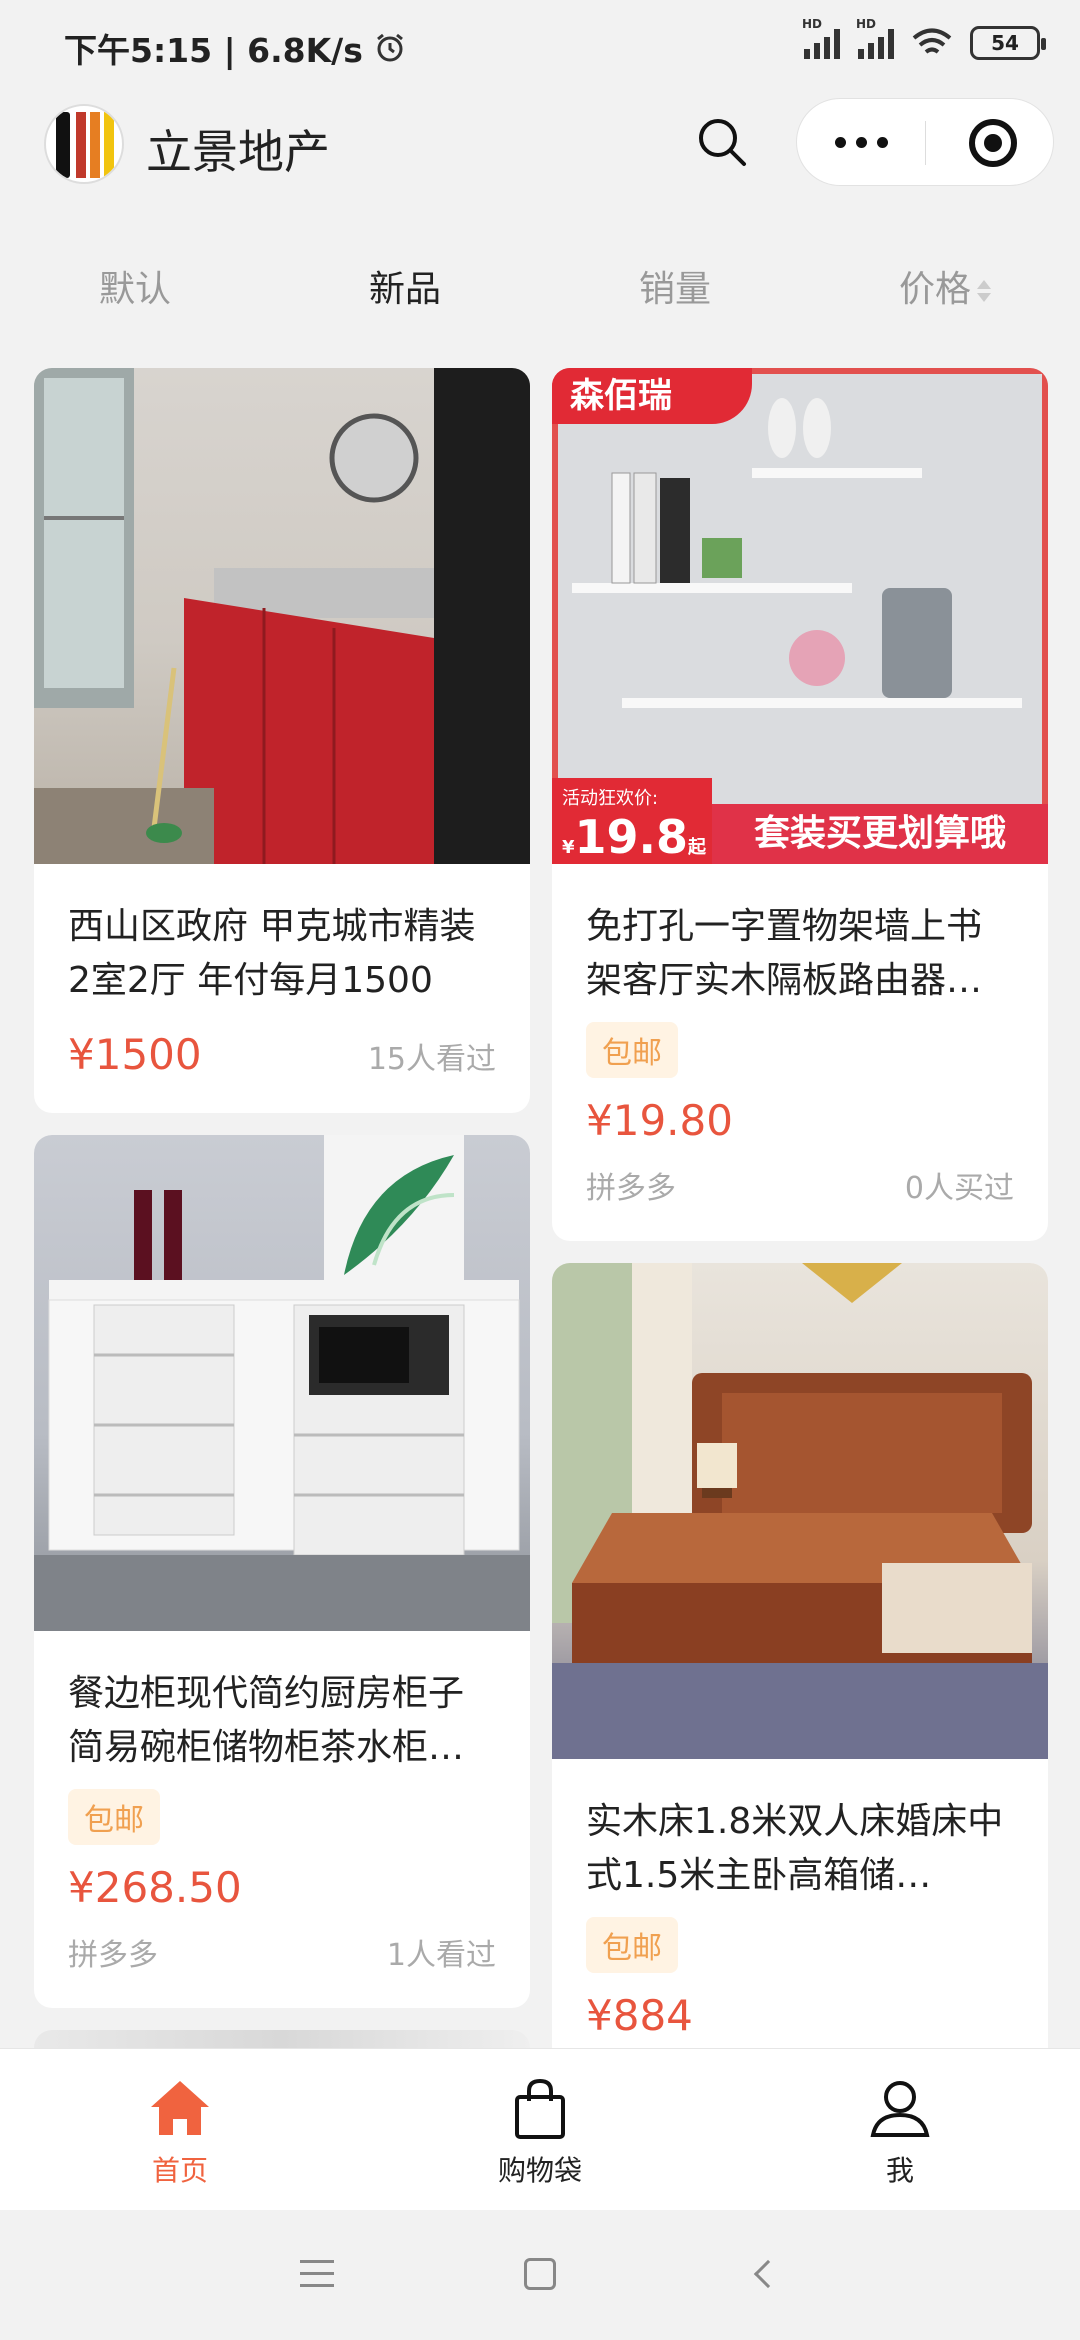 The image size is (1080, 2340). Describe the element at coordinates (540, 45) in the screenshot. I see `status-bar: 下午5:15 | 6.8K/s HD HD 54` at that location.